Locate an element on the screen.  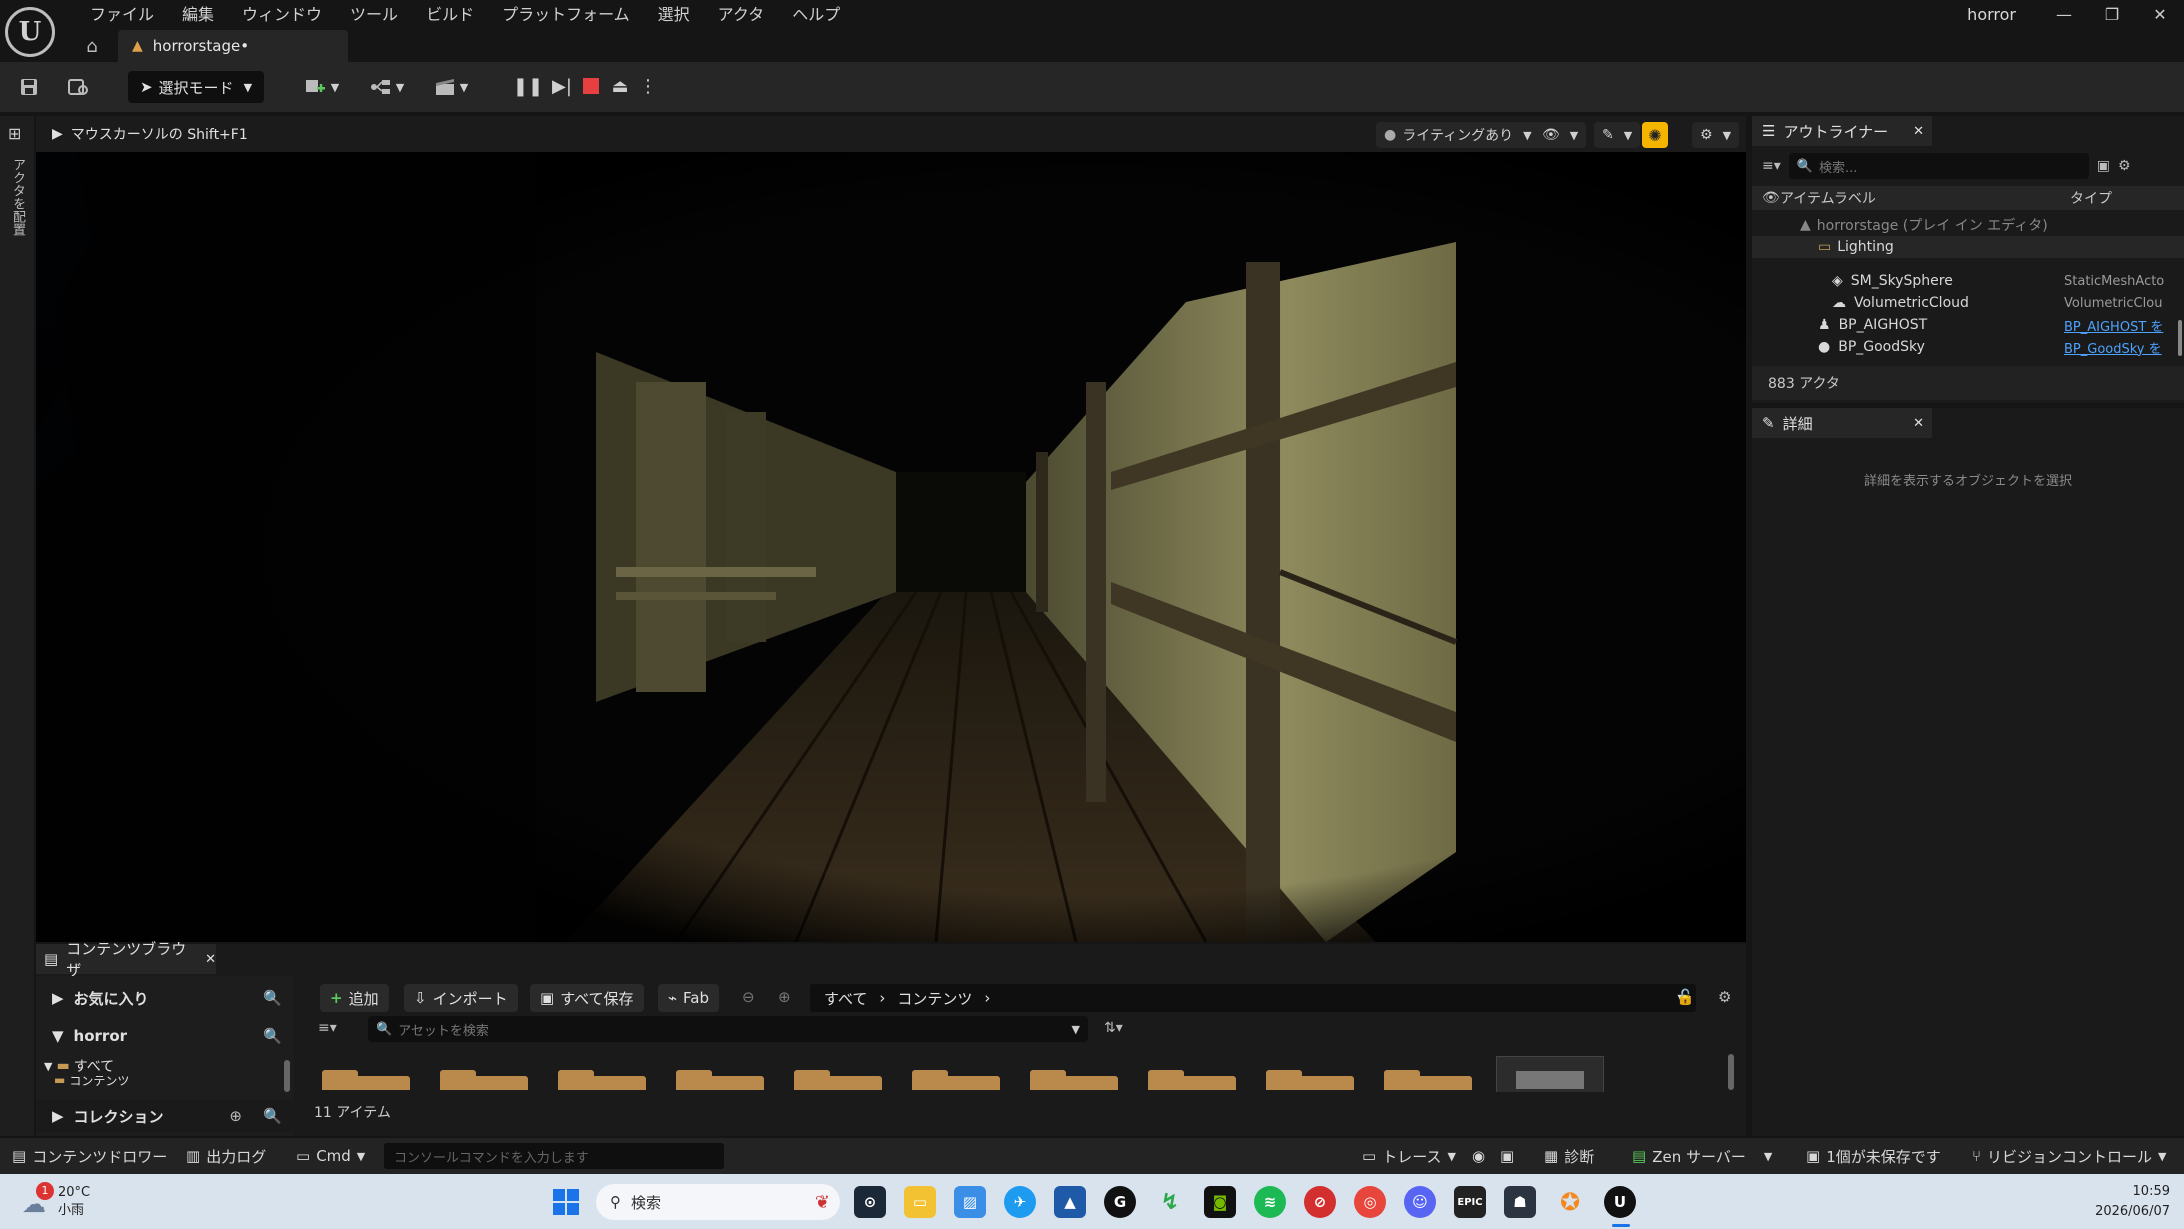
app-green-icon: ↯ is located at coordinates (1170, 1202).